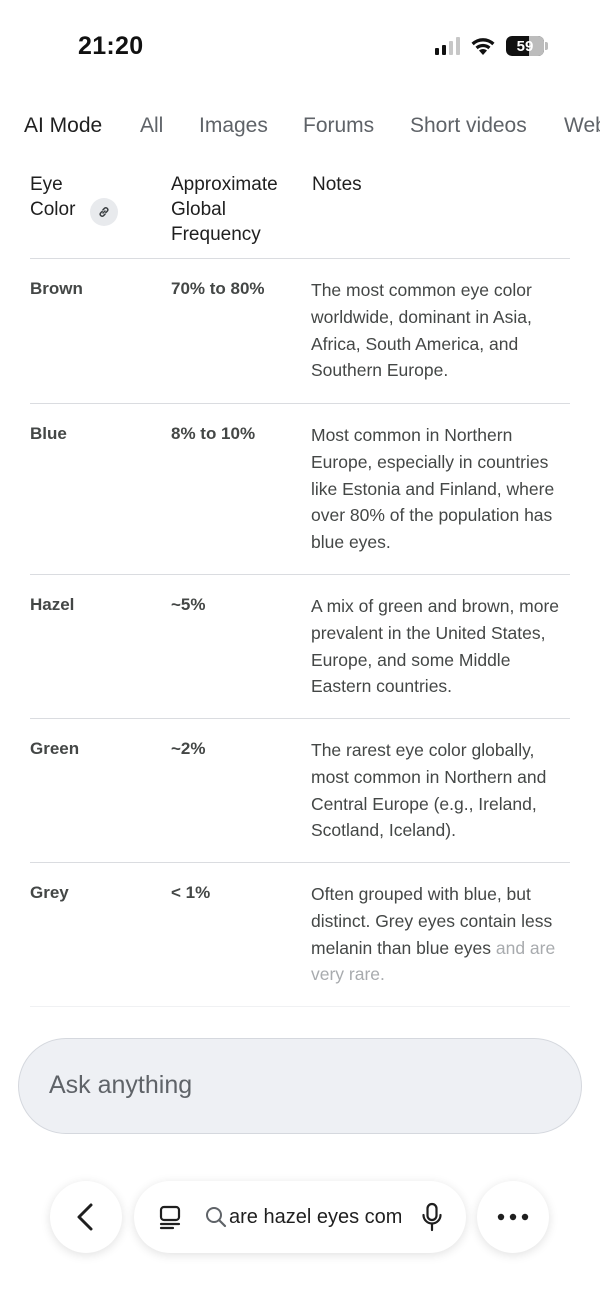 This screenshot has height=1303, width=600. Describe the element at coordinates (121, 1085) in the screenshot. I see `ask-placeholder: Ask anything` at that location.